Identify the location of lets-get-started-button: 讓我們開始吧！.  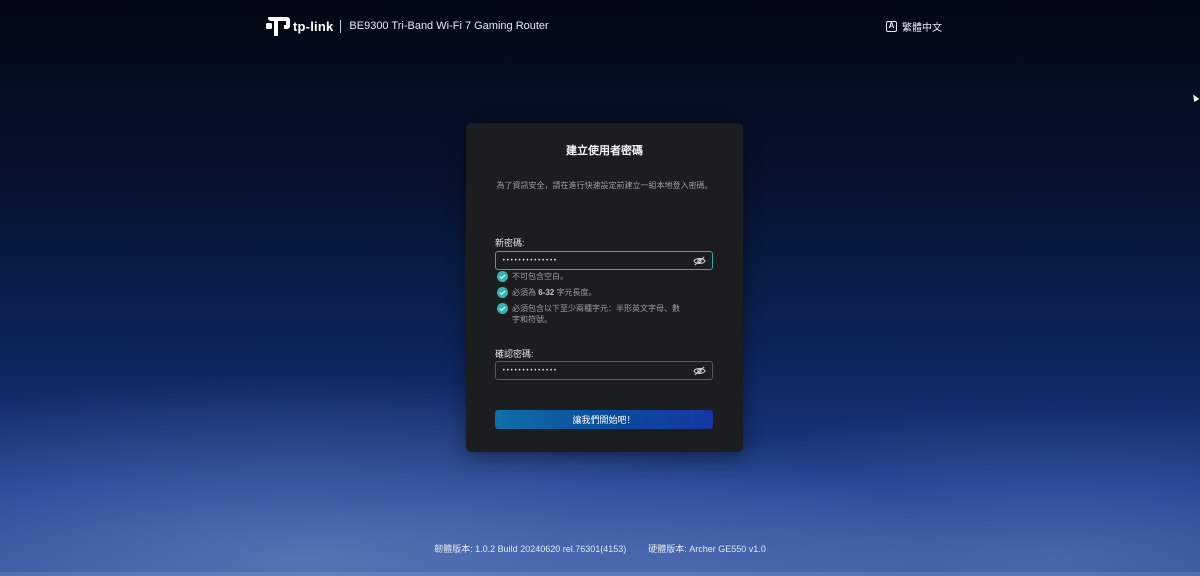
(604, 419).